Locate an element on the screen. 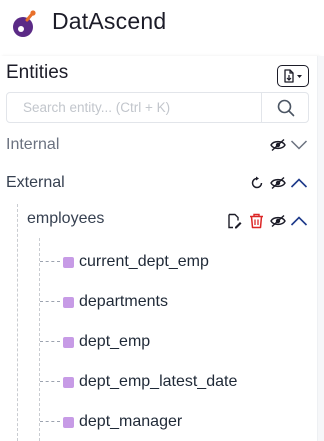 Image resolution: width=324 pixels, height=441 pixels. table-item-dept-emp: dept_emp is located at coordinates (106, 342).